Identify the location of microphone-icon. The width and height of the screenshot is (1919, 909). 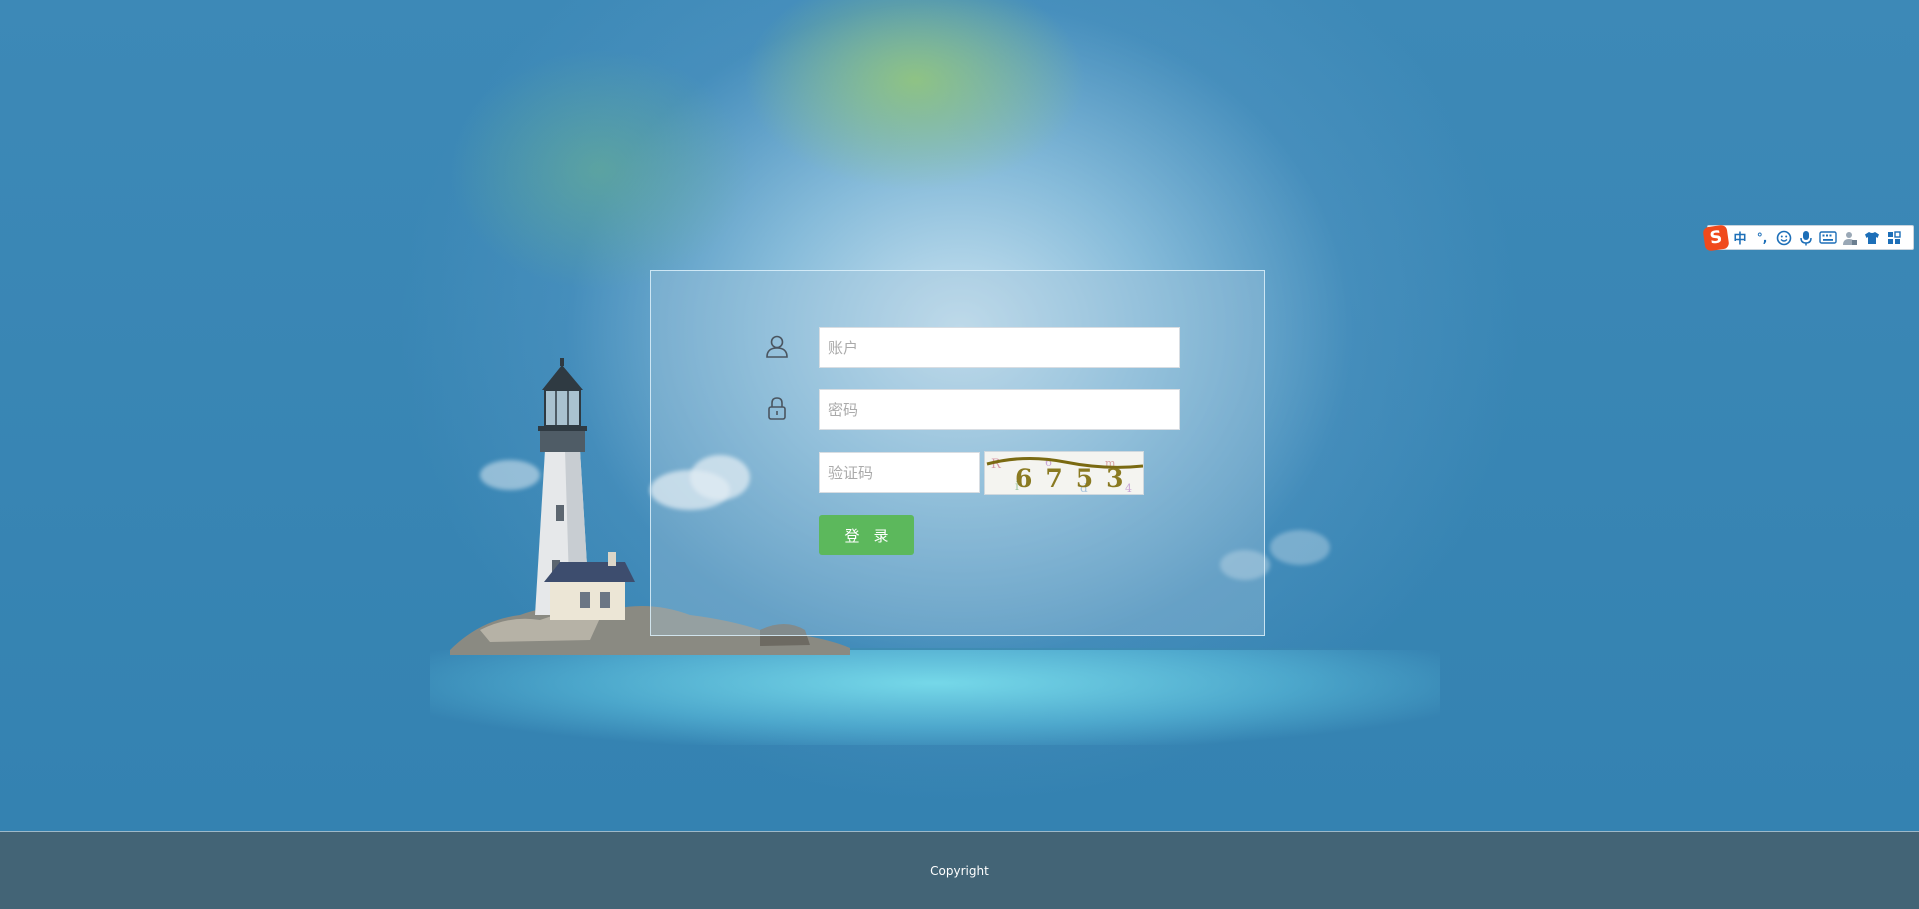
(1806, 238).